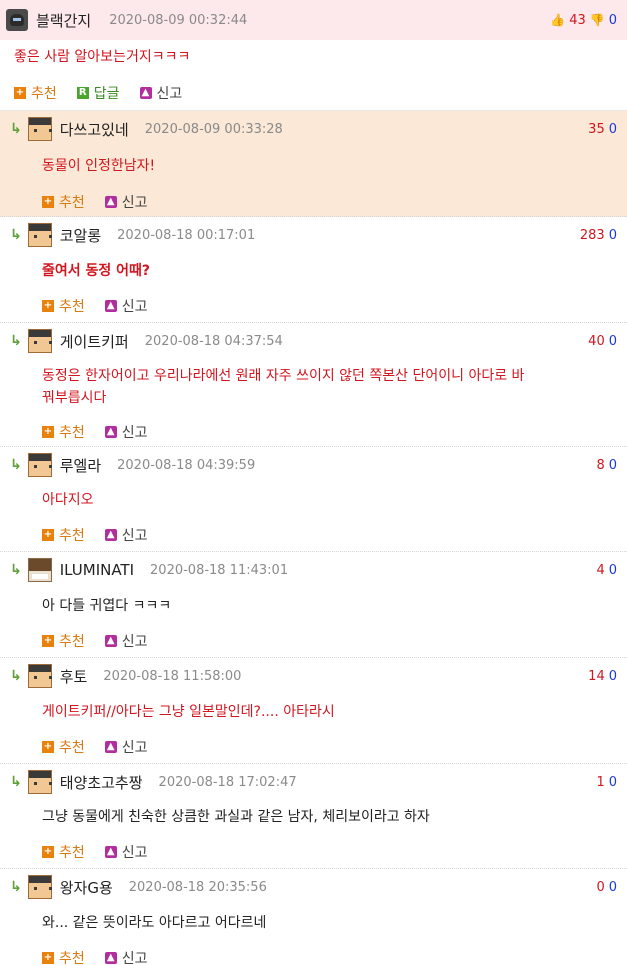 The width and height of the screenshot is (627, 965). What do you see at coordinates (606, 782) in the screenshot?
I see `vote-counts: 1 0` at bounding box center [606, 782].